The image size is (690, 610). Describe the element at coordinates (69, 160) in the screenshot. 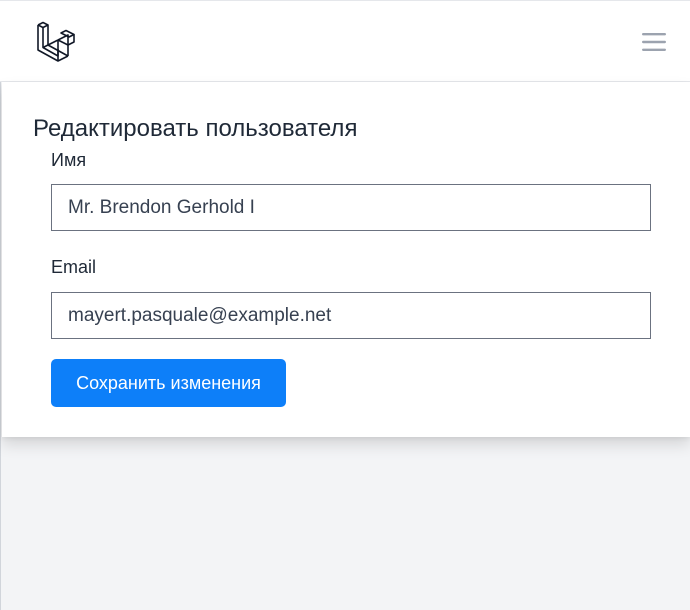

I see `name-label: Имя` at that location.